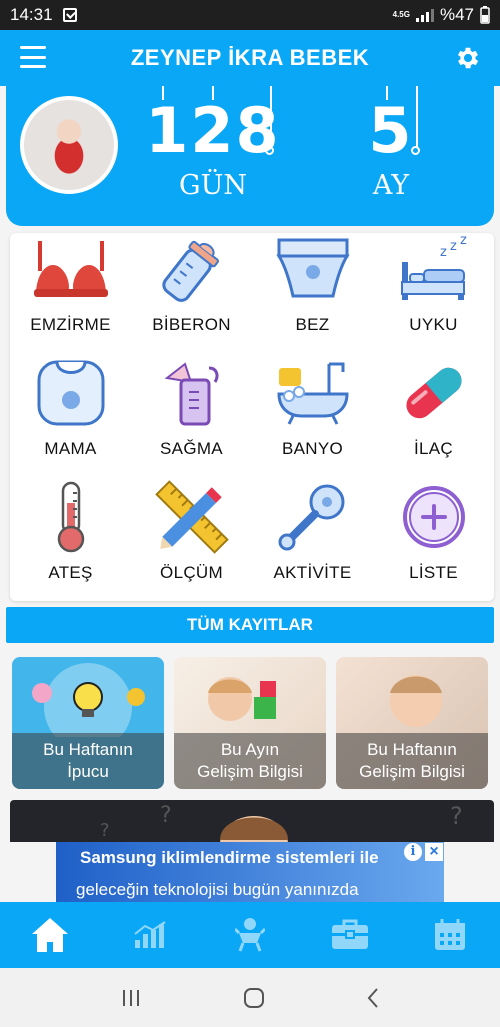 The height and width of the screenshot is (1027, 500). I want to click on tile-label: BANYO, so click(312, 448).